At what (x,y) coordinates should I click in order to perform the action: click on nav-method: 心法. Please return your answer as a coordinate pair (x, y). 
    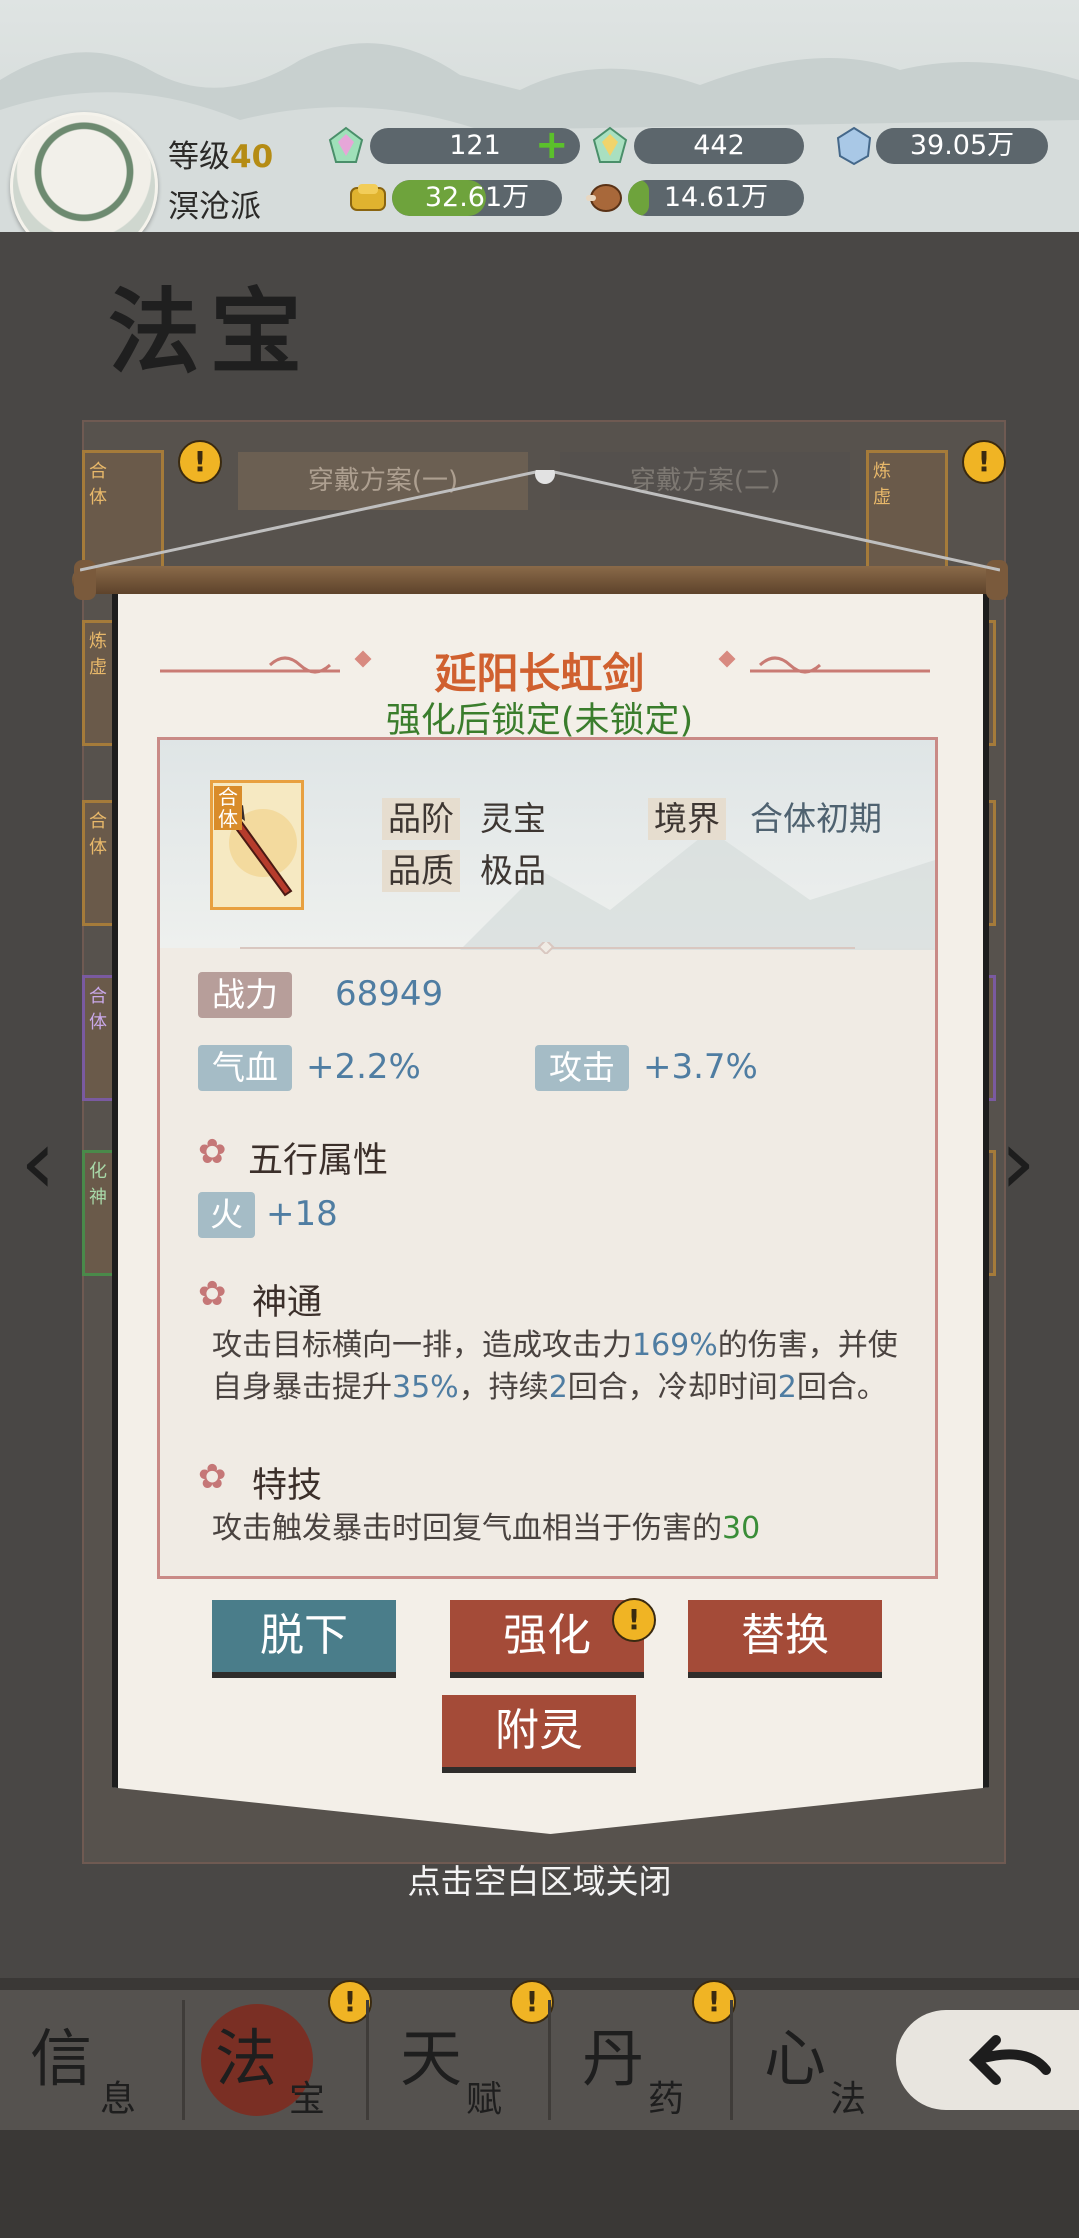
    Looking at the image, I should click on (823, 2060).